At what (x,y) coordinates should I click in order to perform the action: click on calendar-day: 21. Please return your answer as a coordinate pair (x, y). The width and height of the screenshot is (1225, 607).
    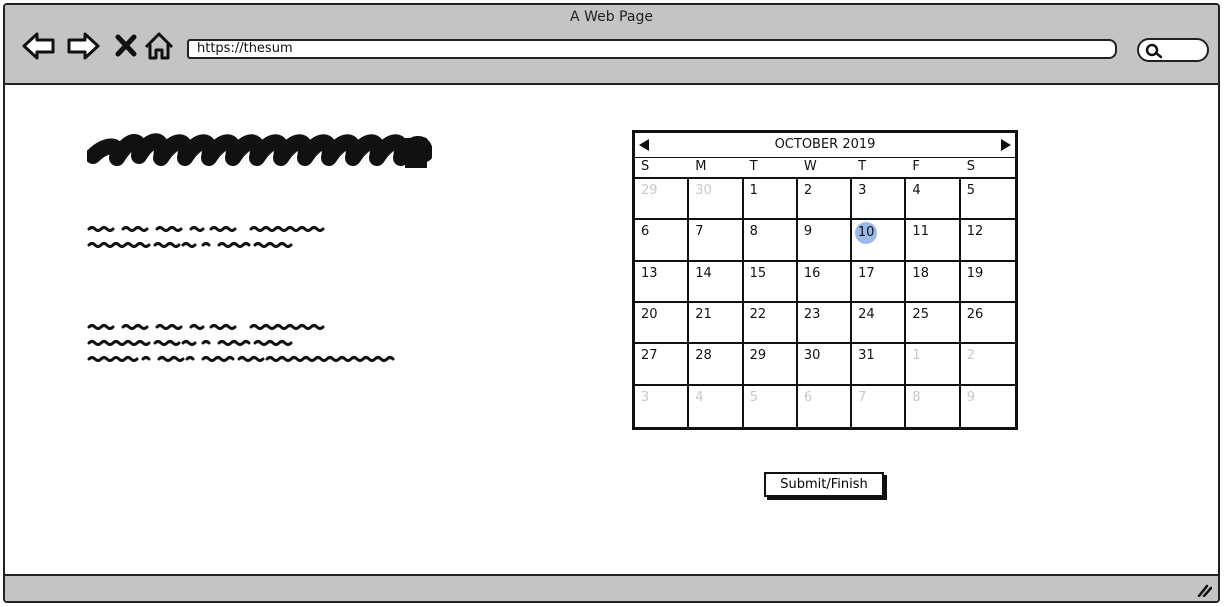
    Looking at the image, I should click on (716, 323).